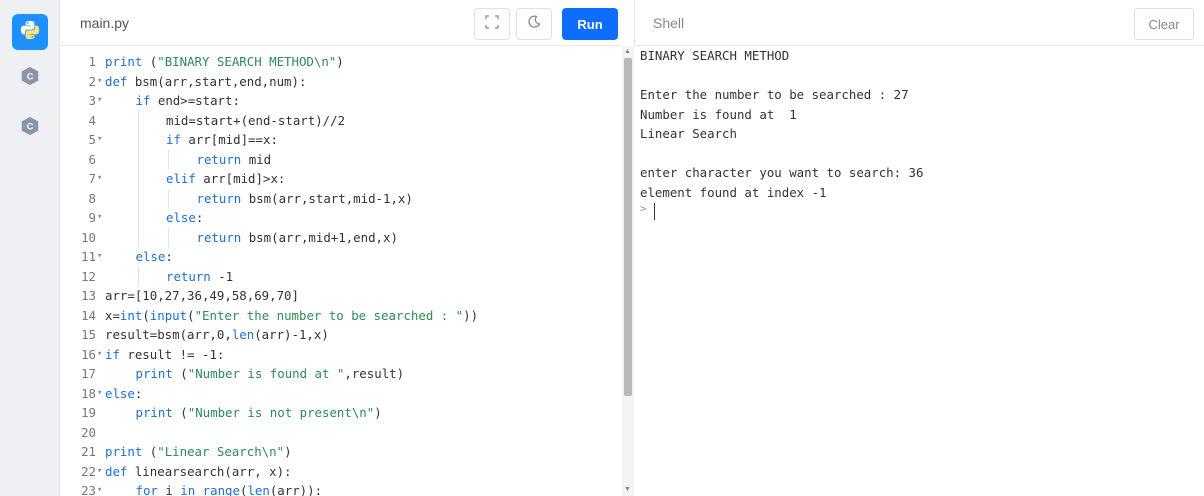 The width and height of the screenshot is (1204, 496). I want to click on code-line: 7 ▾ elif arr[mid]>x:, so click(340, 179).